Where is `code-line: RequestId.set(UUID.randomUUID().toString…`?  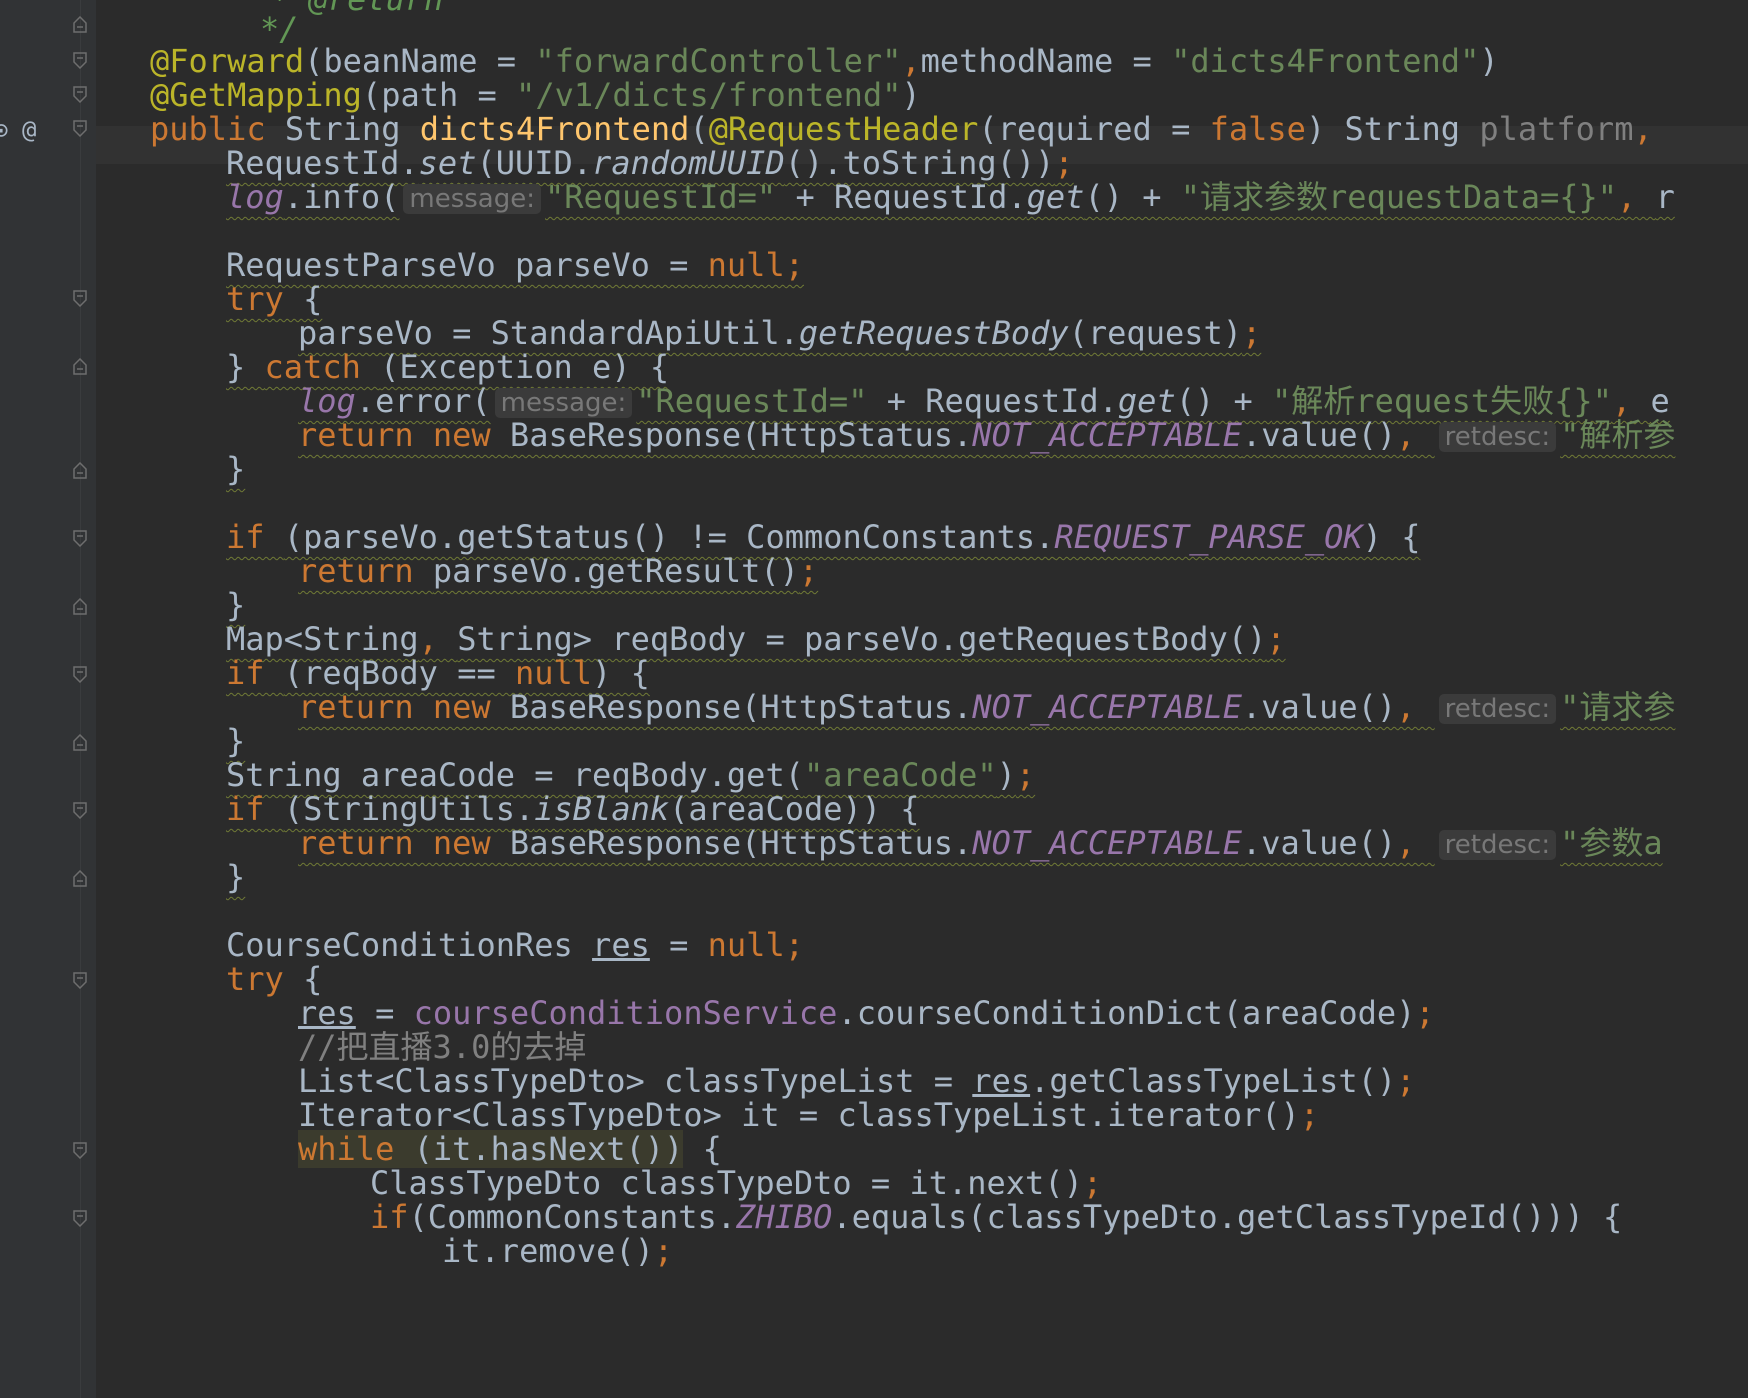
code-line: RequestId.set(UUID.randomUUID().toString… is located at coordinates (582, 163).